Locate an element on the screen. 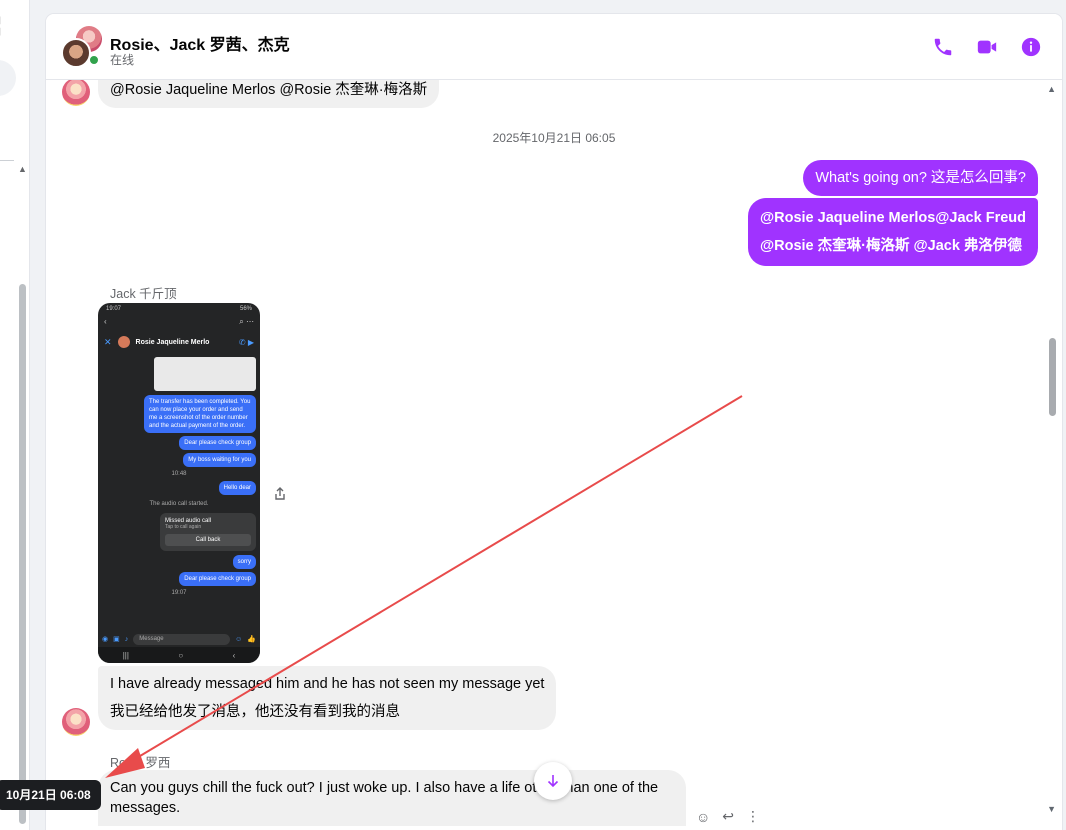 This screenshot has width=1066, height=830. message-actions: ☺ ↩ ⋮ is located at coordinates (728, 816).